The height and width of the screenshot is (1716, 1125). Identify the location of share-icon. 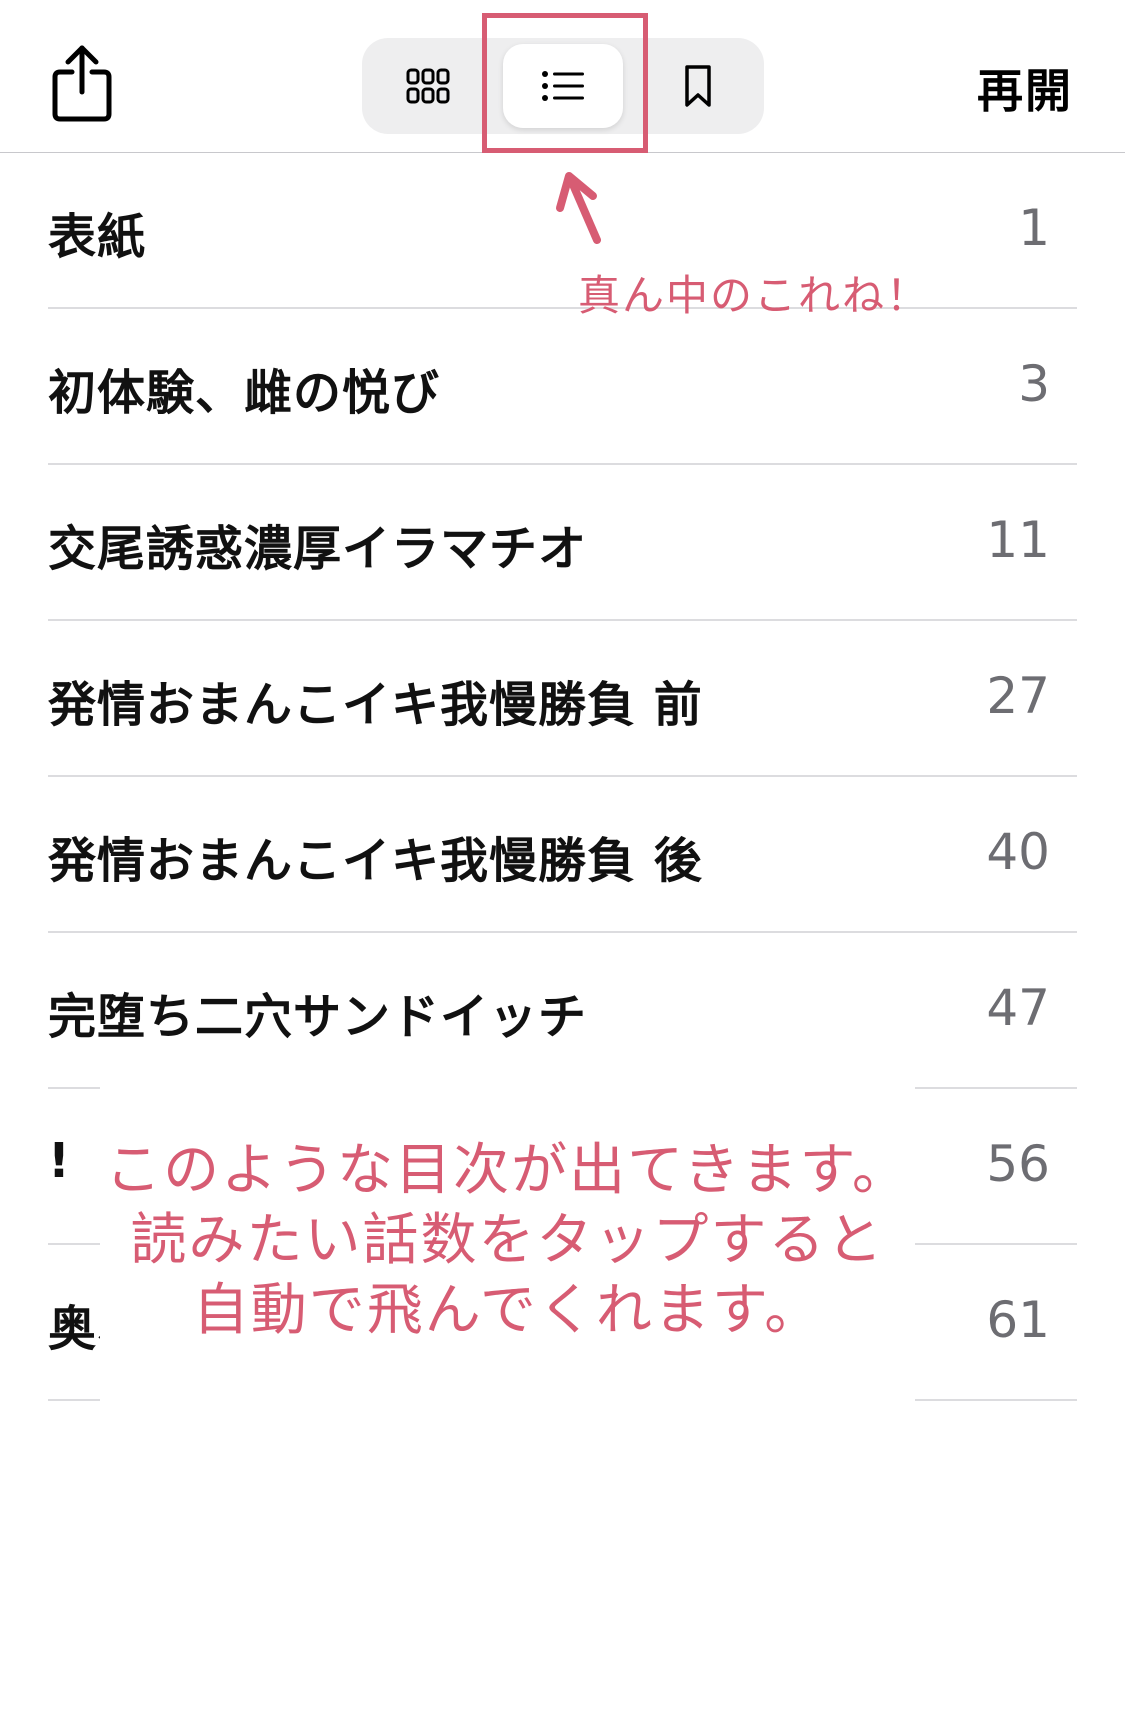
(82, 83).